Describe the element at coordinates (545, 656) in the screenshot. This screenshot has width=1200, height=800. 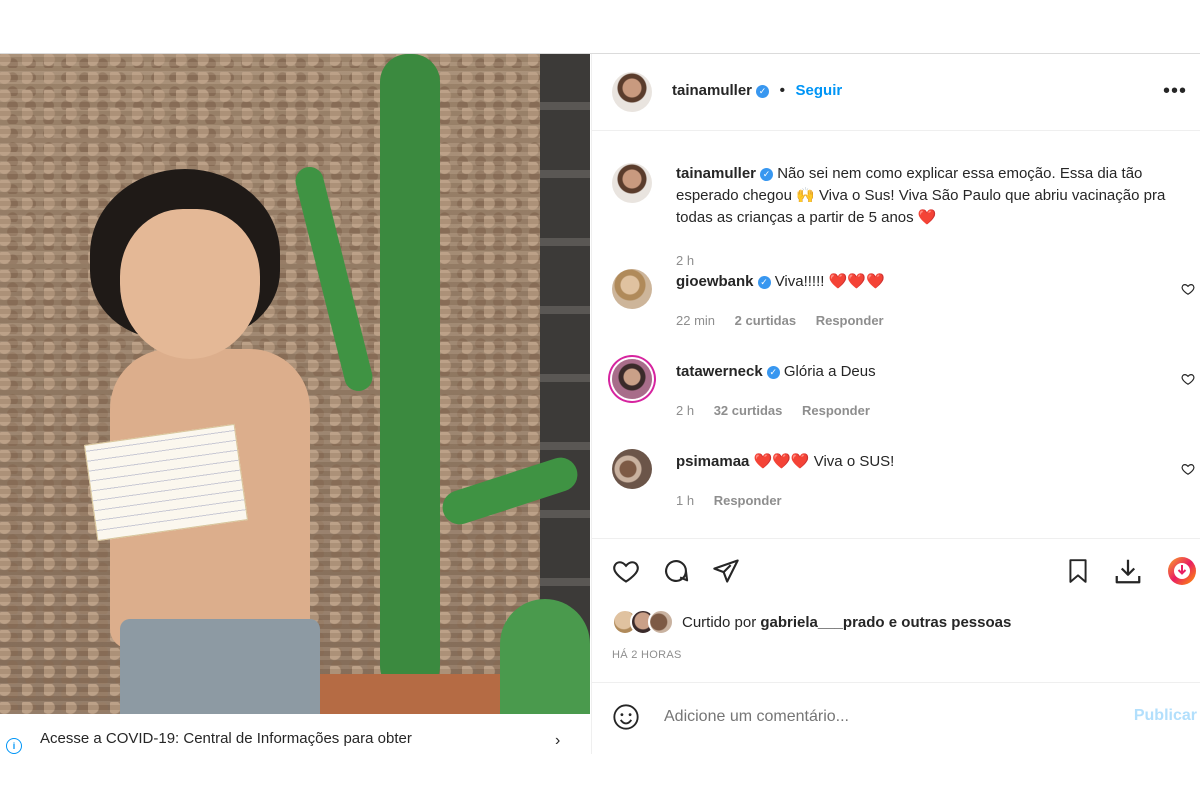
I see `barrel-cactus` at that location.